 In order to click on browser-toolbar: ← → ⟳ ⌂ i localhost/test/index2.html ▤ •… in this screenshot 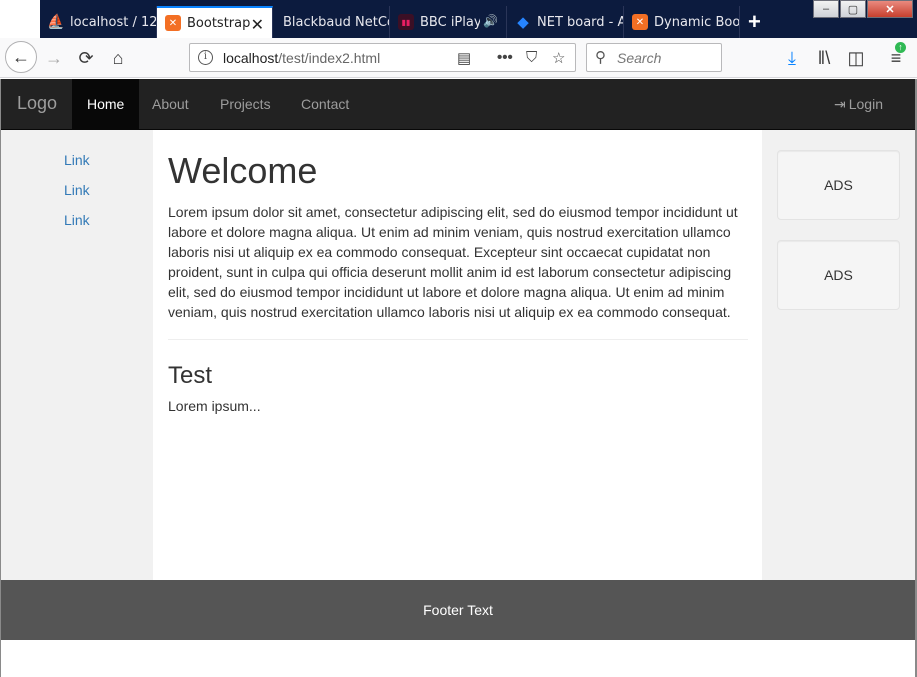, I will do `click(458, 58)`.